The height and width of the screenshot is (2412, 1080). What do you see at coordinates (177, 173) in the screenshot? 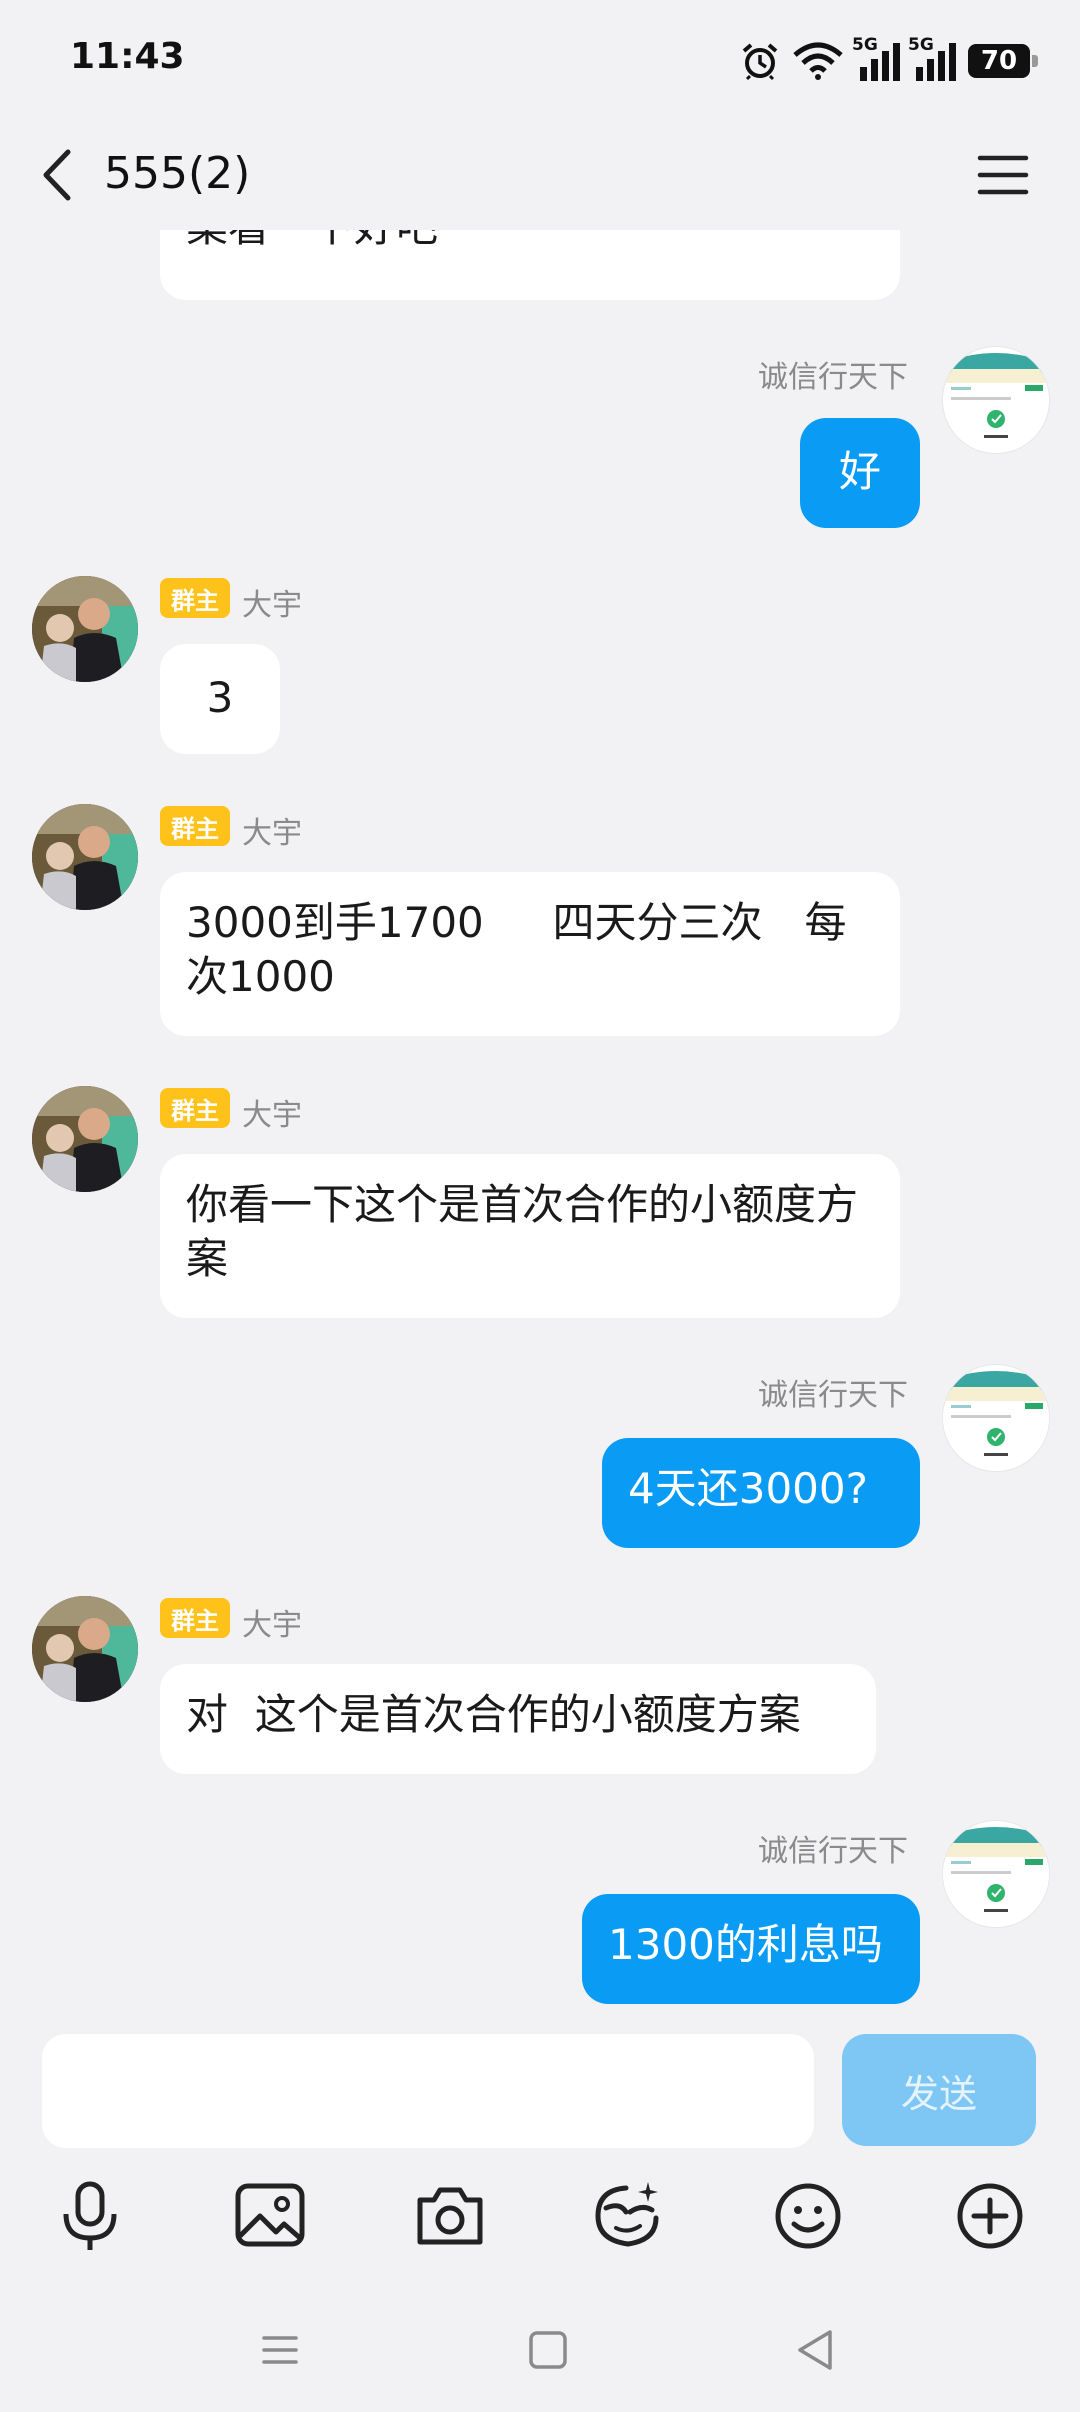
I see `chat-title: 555(2)` at bounding box center [177, 173].